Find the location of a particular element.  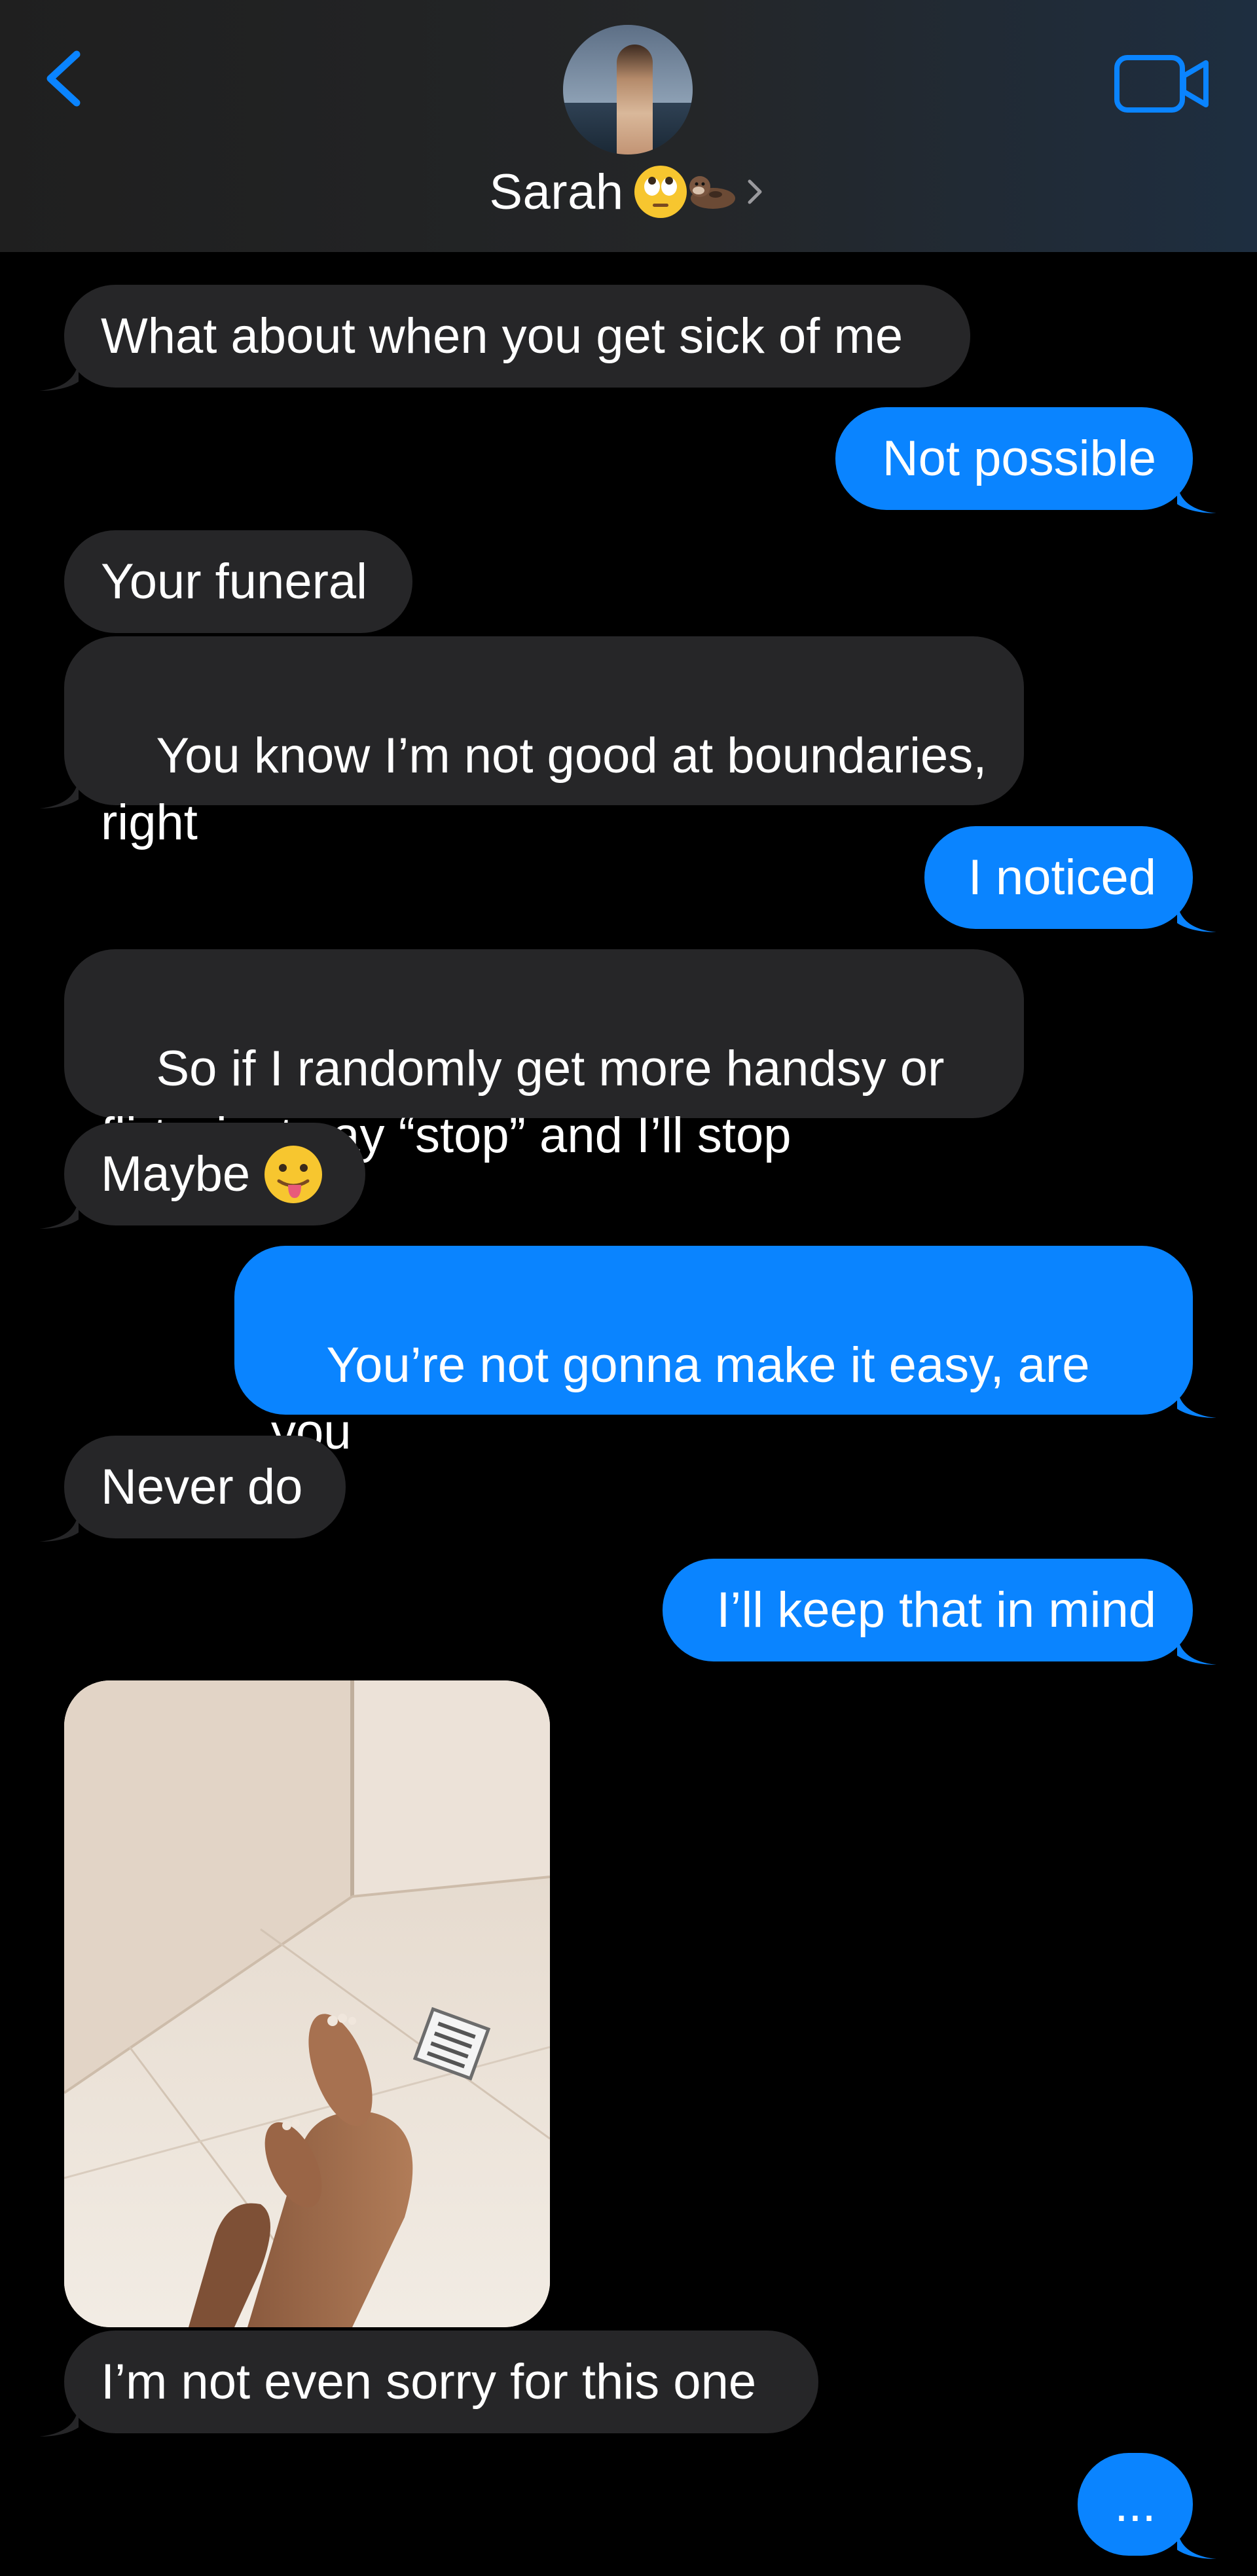

incoming-message: Your funeral is located at coordinates (238, 581).